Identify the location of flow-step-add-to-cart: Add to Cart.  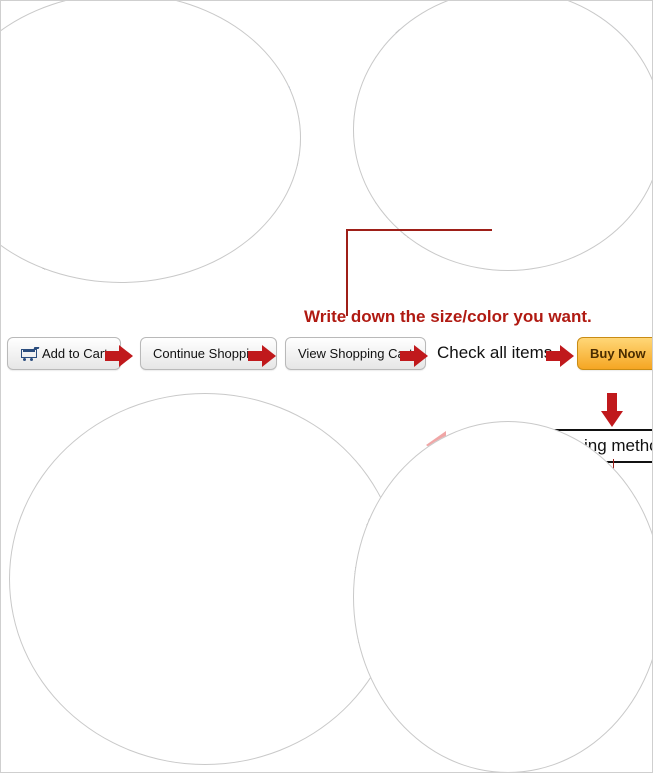
(64, 353).